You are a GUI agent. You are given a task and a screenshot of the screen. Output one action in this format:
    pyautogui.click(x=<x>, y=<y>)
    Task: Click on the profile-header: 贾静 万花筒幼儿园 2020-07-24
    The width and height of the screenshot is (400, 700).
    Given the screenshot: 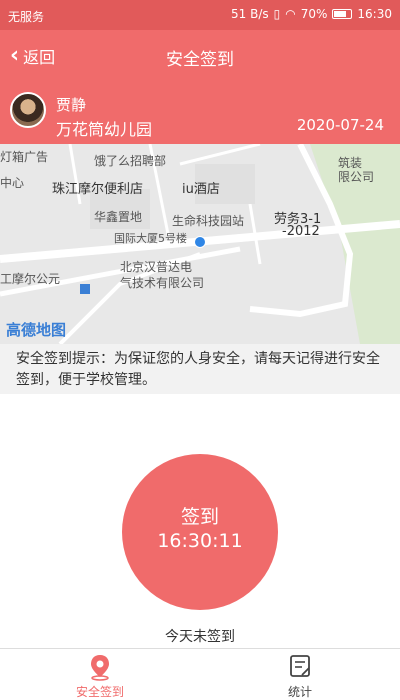 What is the action you would take?
    pyautogui.click(x=200, y=113)
    